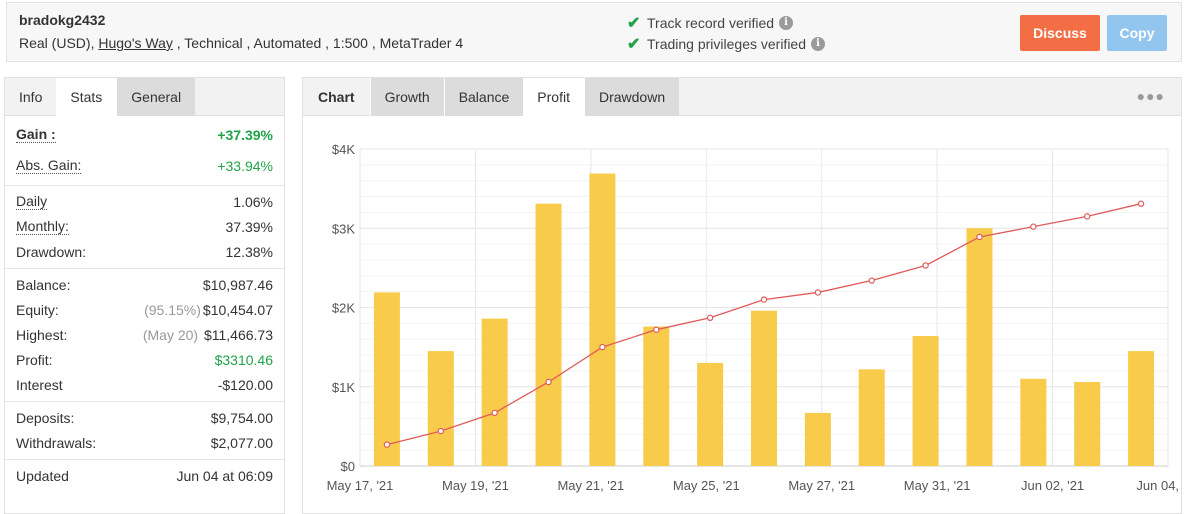 This screenshot has width=1184, height=514. I want to click on equity-value-wrap: (95.15%) $10,454.07, so click(208, 310).